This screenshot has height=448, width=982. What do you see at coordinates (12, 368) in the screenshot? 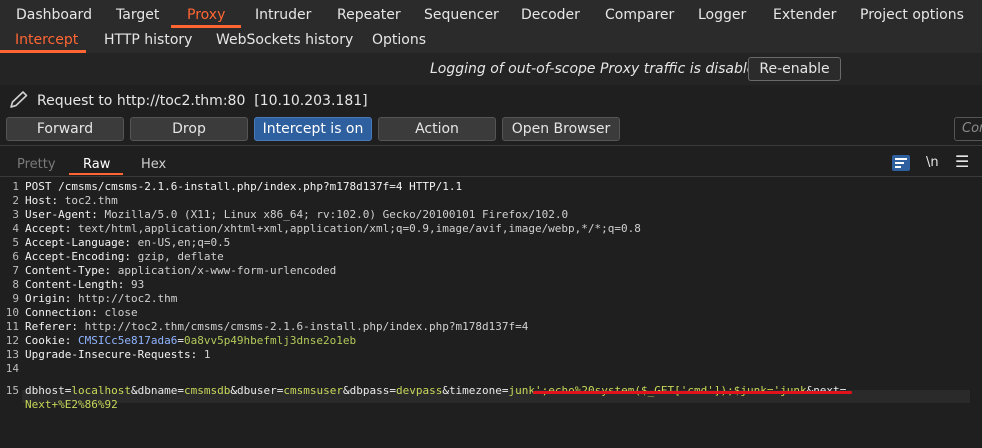
I see `line-number: 14` at bounding box center [12, 368].